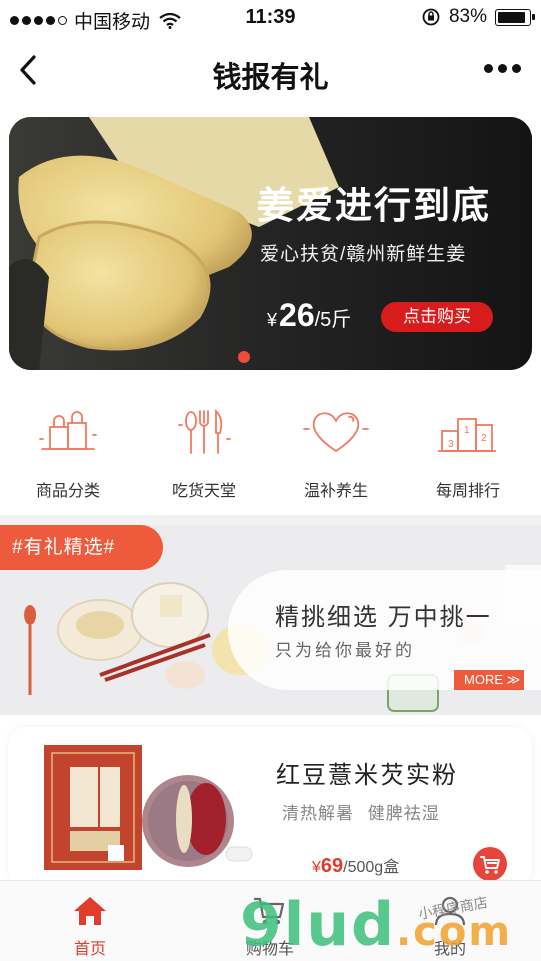 The width and height of the screenshot is (541, 961). Describe the element at coordinates (332, 866) in the screenshot. I see `price-value: 69` at that location.